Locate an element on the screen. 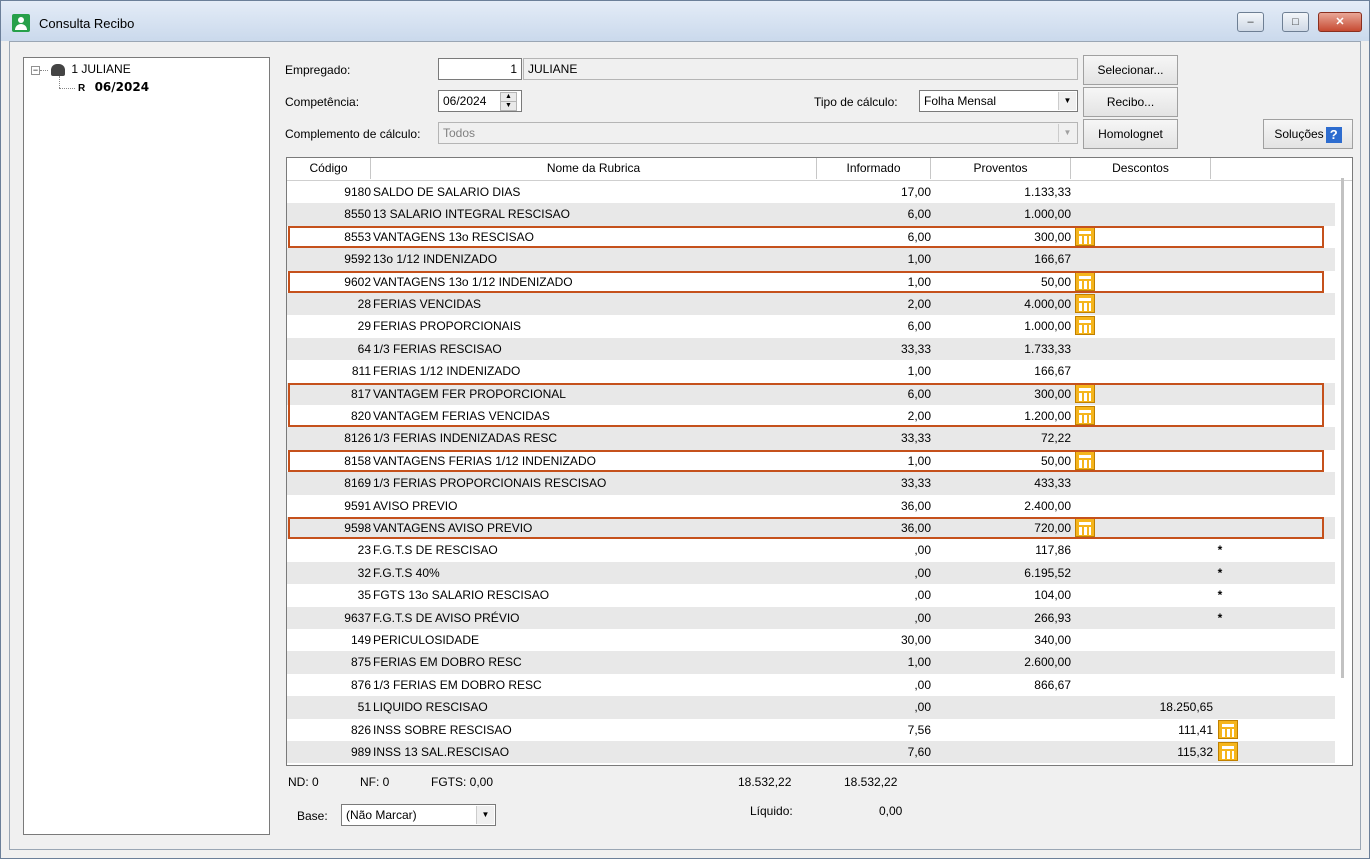  maximize-button: □ is located at coordinates (1295, 22).